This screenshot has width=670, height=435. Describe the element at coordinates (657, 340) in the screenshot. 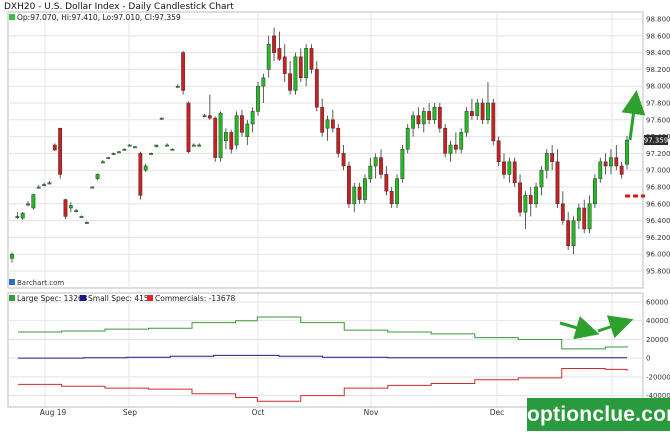

I see `cot-tick-label: 20000` at that location.